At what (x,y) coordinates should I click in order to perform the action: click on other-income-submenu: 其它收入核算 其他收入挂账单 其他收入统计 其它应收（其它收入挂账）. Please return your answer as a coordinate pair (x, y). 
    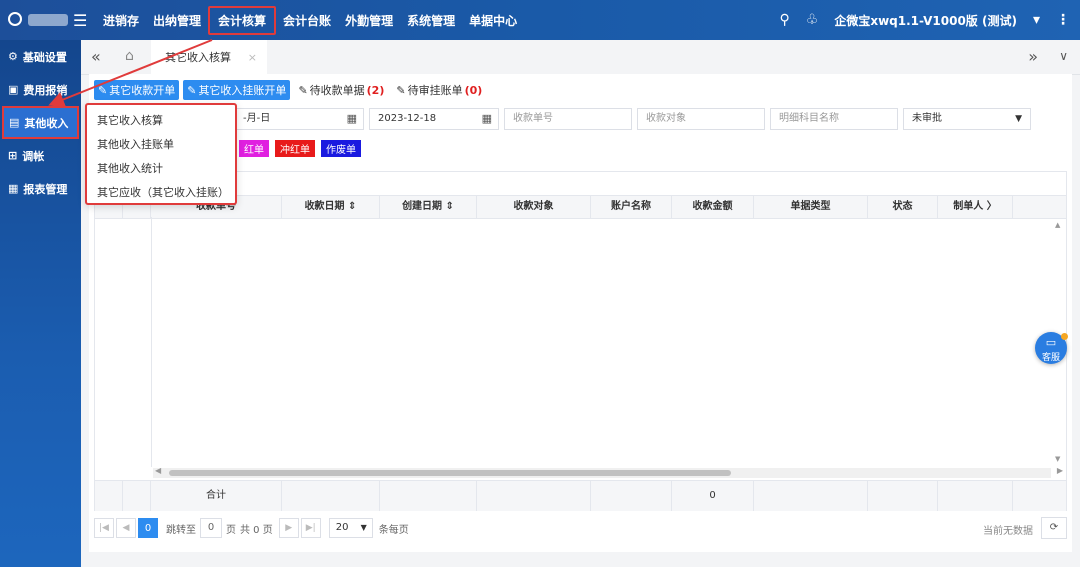
    Looking at the image, I should click on (161, 154).